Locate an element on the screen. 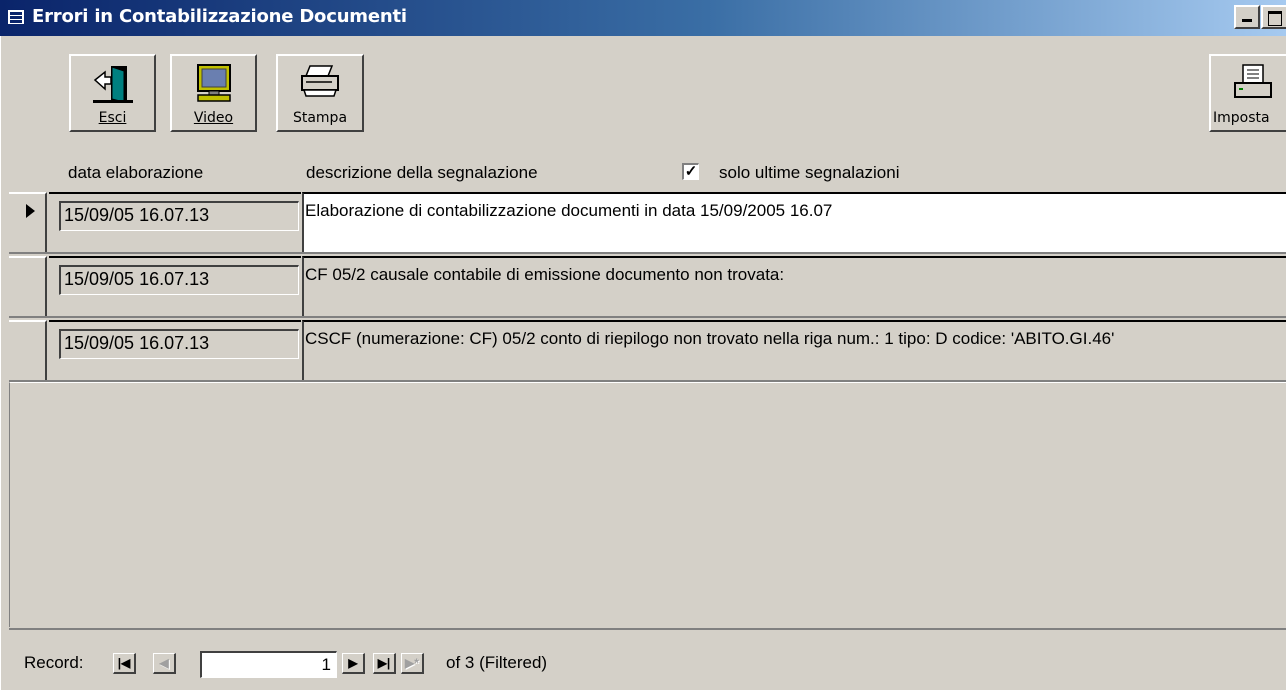 This screenshot has height=690, width=1286. video-button: Video is located at coordinates (213, 93).